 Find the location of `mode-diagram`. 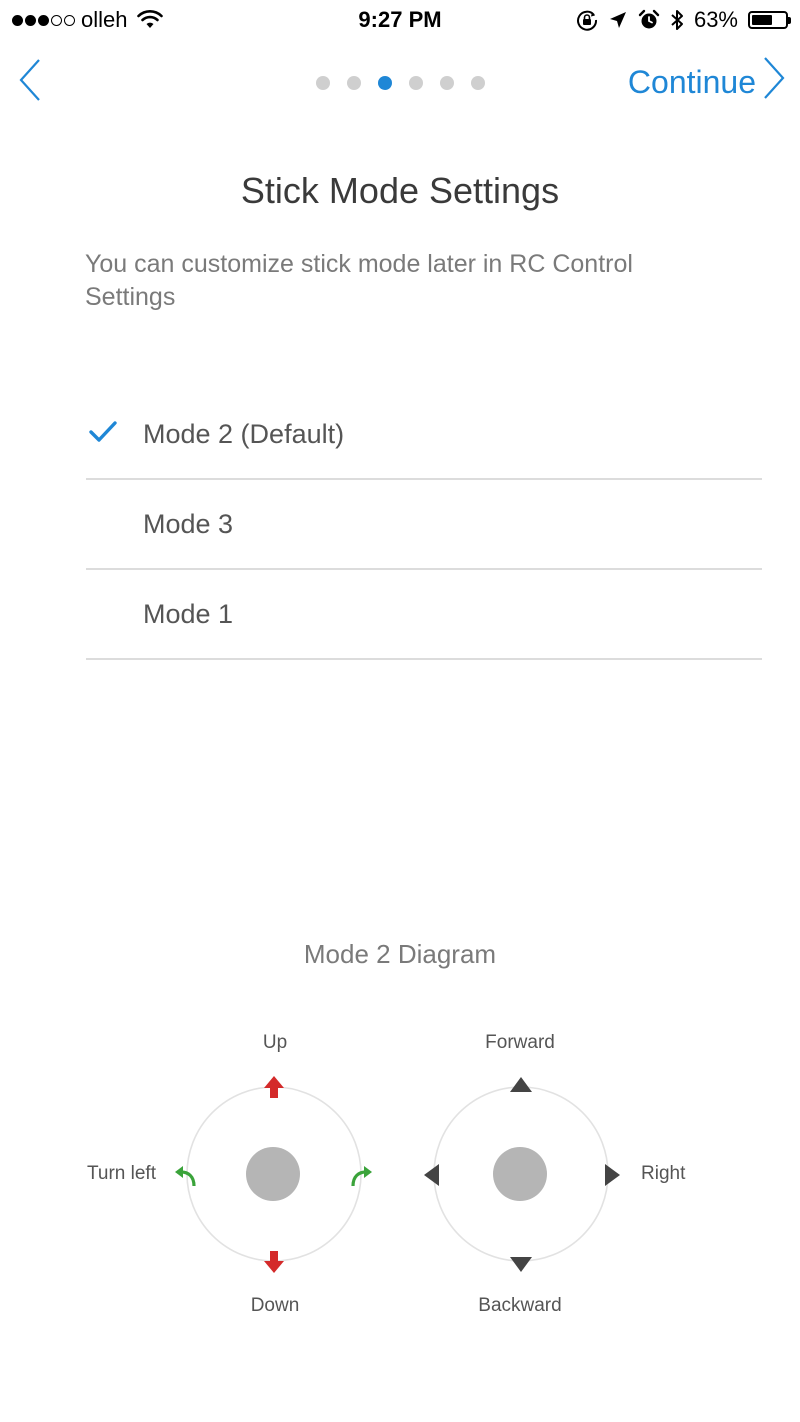

mode-diagram is located at coordinates (397, 1174).